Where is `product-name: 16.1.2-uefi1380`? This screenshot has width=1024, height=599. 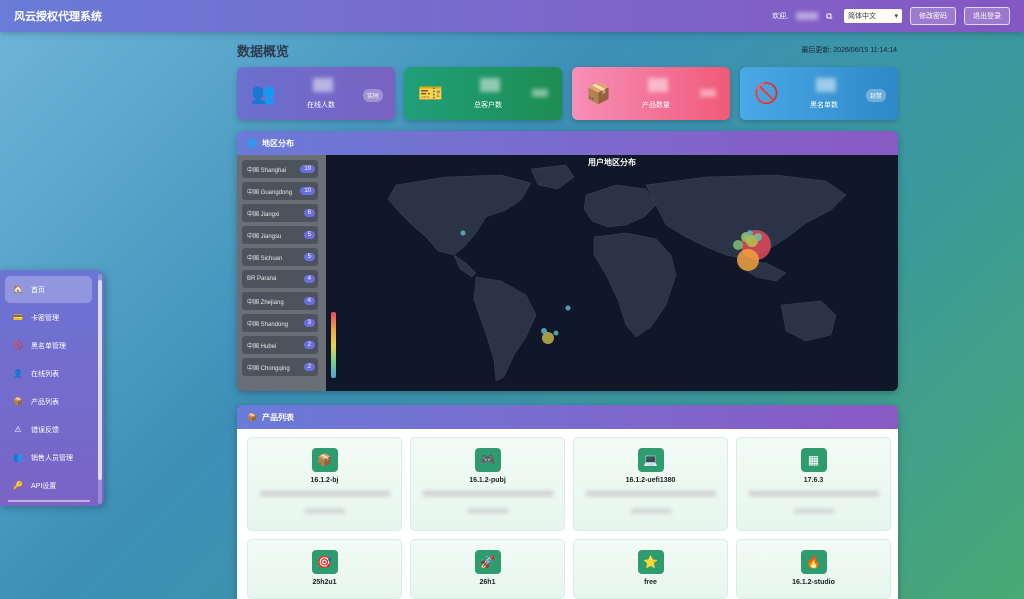
product-name: 16.1.2-uefi1380 is located at coordinates (650, 480).